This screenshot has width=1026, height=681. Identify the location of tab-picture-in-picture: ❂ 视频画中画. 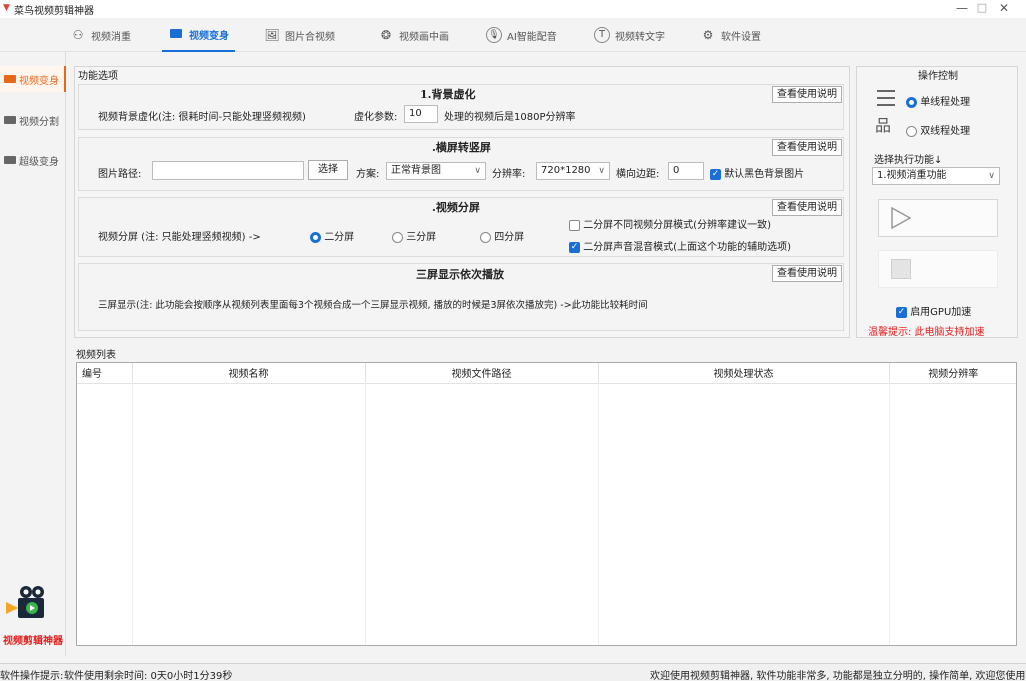
(413, 35).